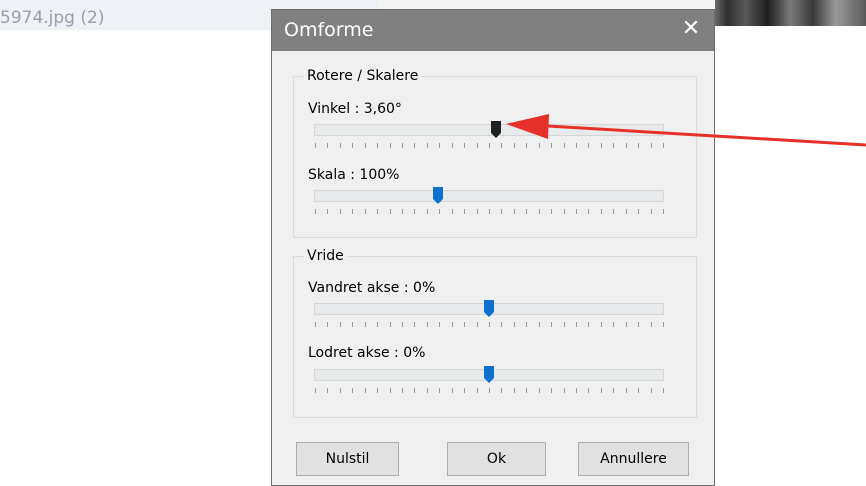 This screenshot has height=486, width=866. What do you see at coordinates (496, 129) in the screenshot?
I see `angle-slider-thumb` at bounding box center [496, 129].